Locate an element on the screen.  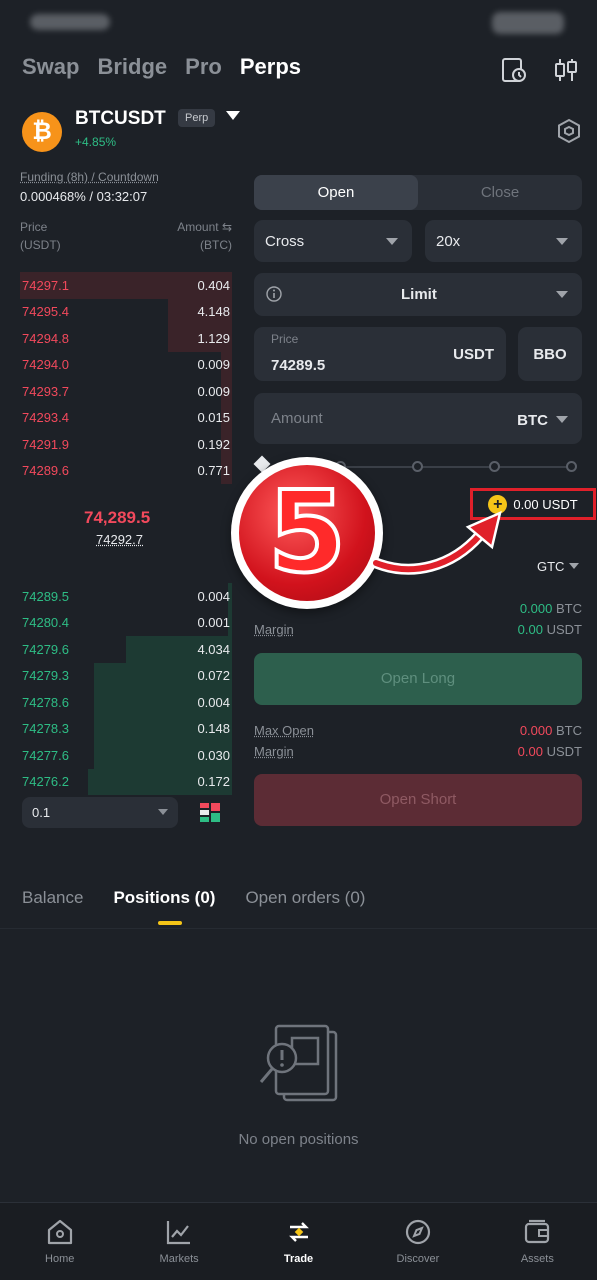
history-clock-icon is located at coordinates (514, 70).